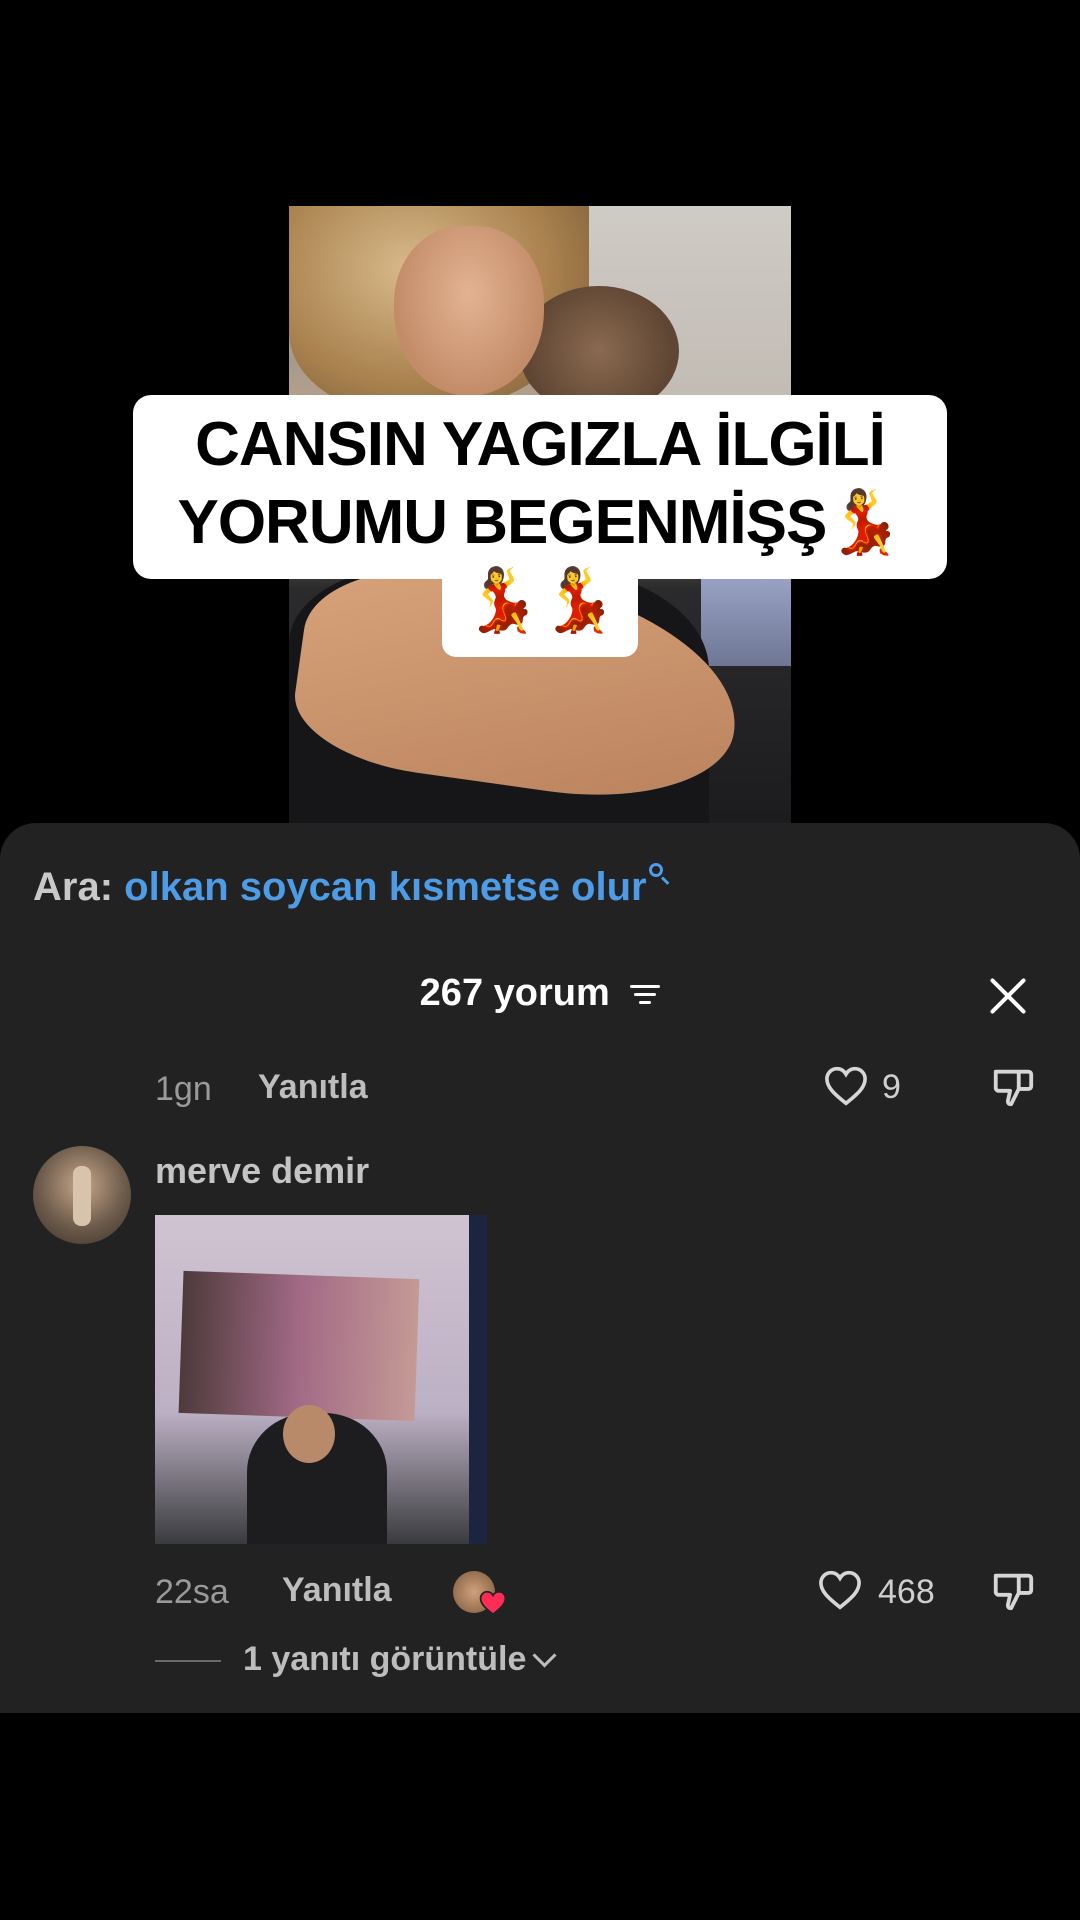 This screenshot has width=1080, height=1920. What do you see at coordinates (469, 311) in the screenshot?
I see `video-face` at bounding box center [469, 311].